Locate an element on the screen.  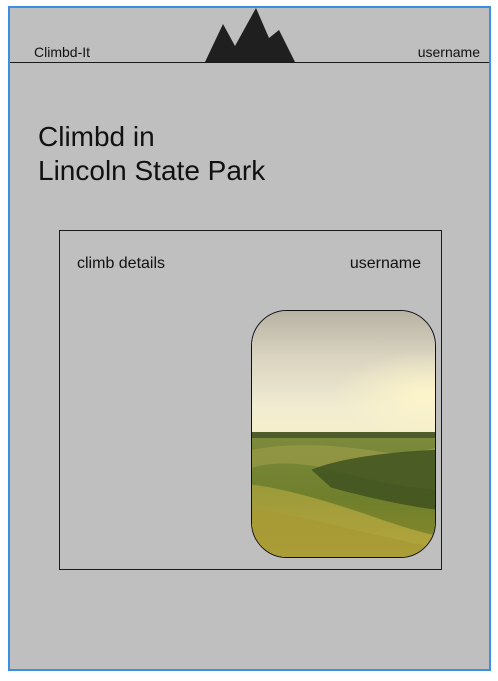
landscape-image is located at coordinates (343, 434).